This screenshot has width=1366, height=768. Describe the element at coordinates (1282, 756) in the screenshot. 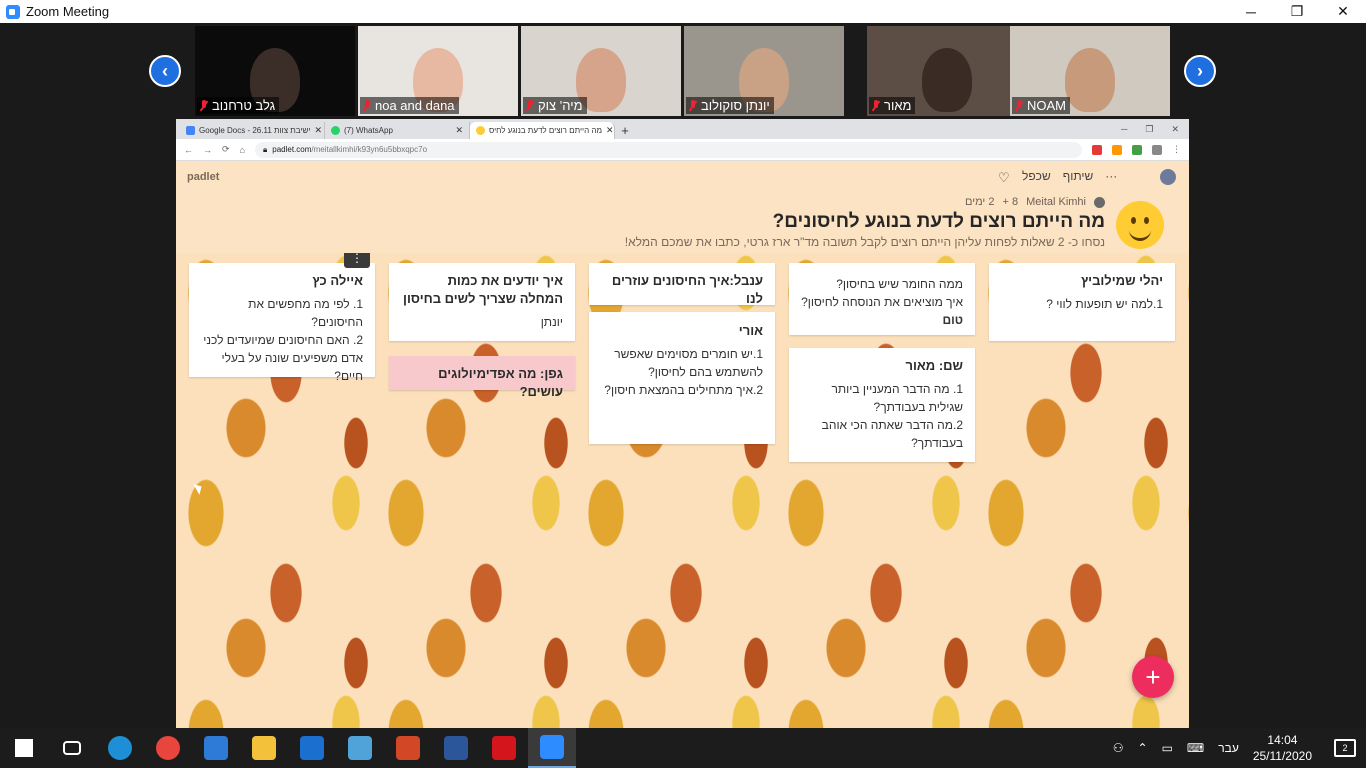

I see `clock-date: 25/11/2020` at that location.